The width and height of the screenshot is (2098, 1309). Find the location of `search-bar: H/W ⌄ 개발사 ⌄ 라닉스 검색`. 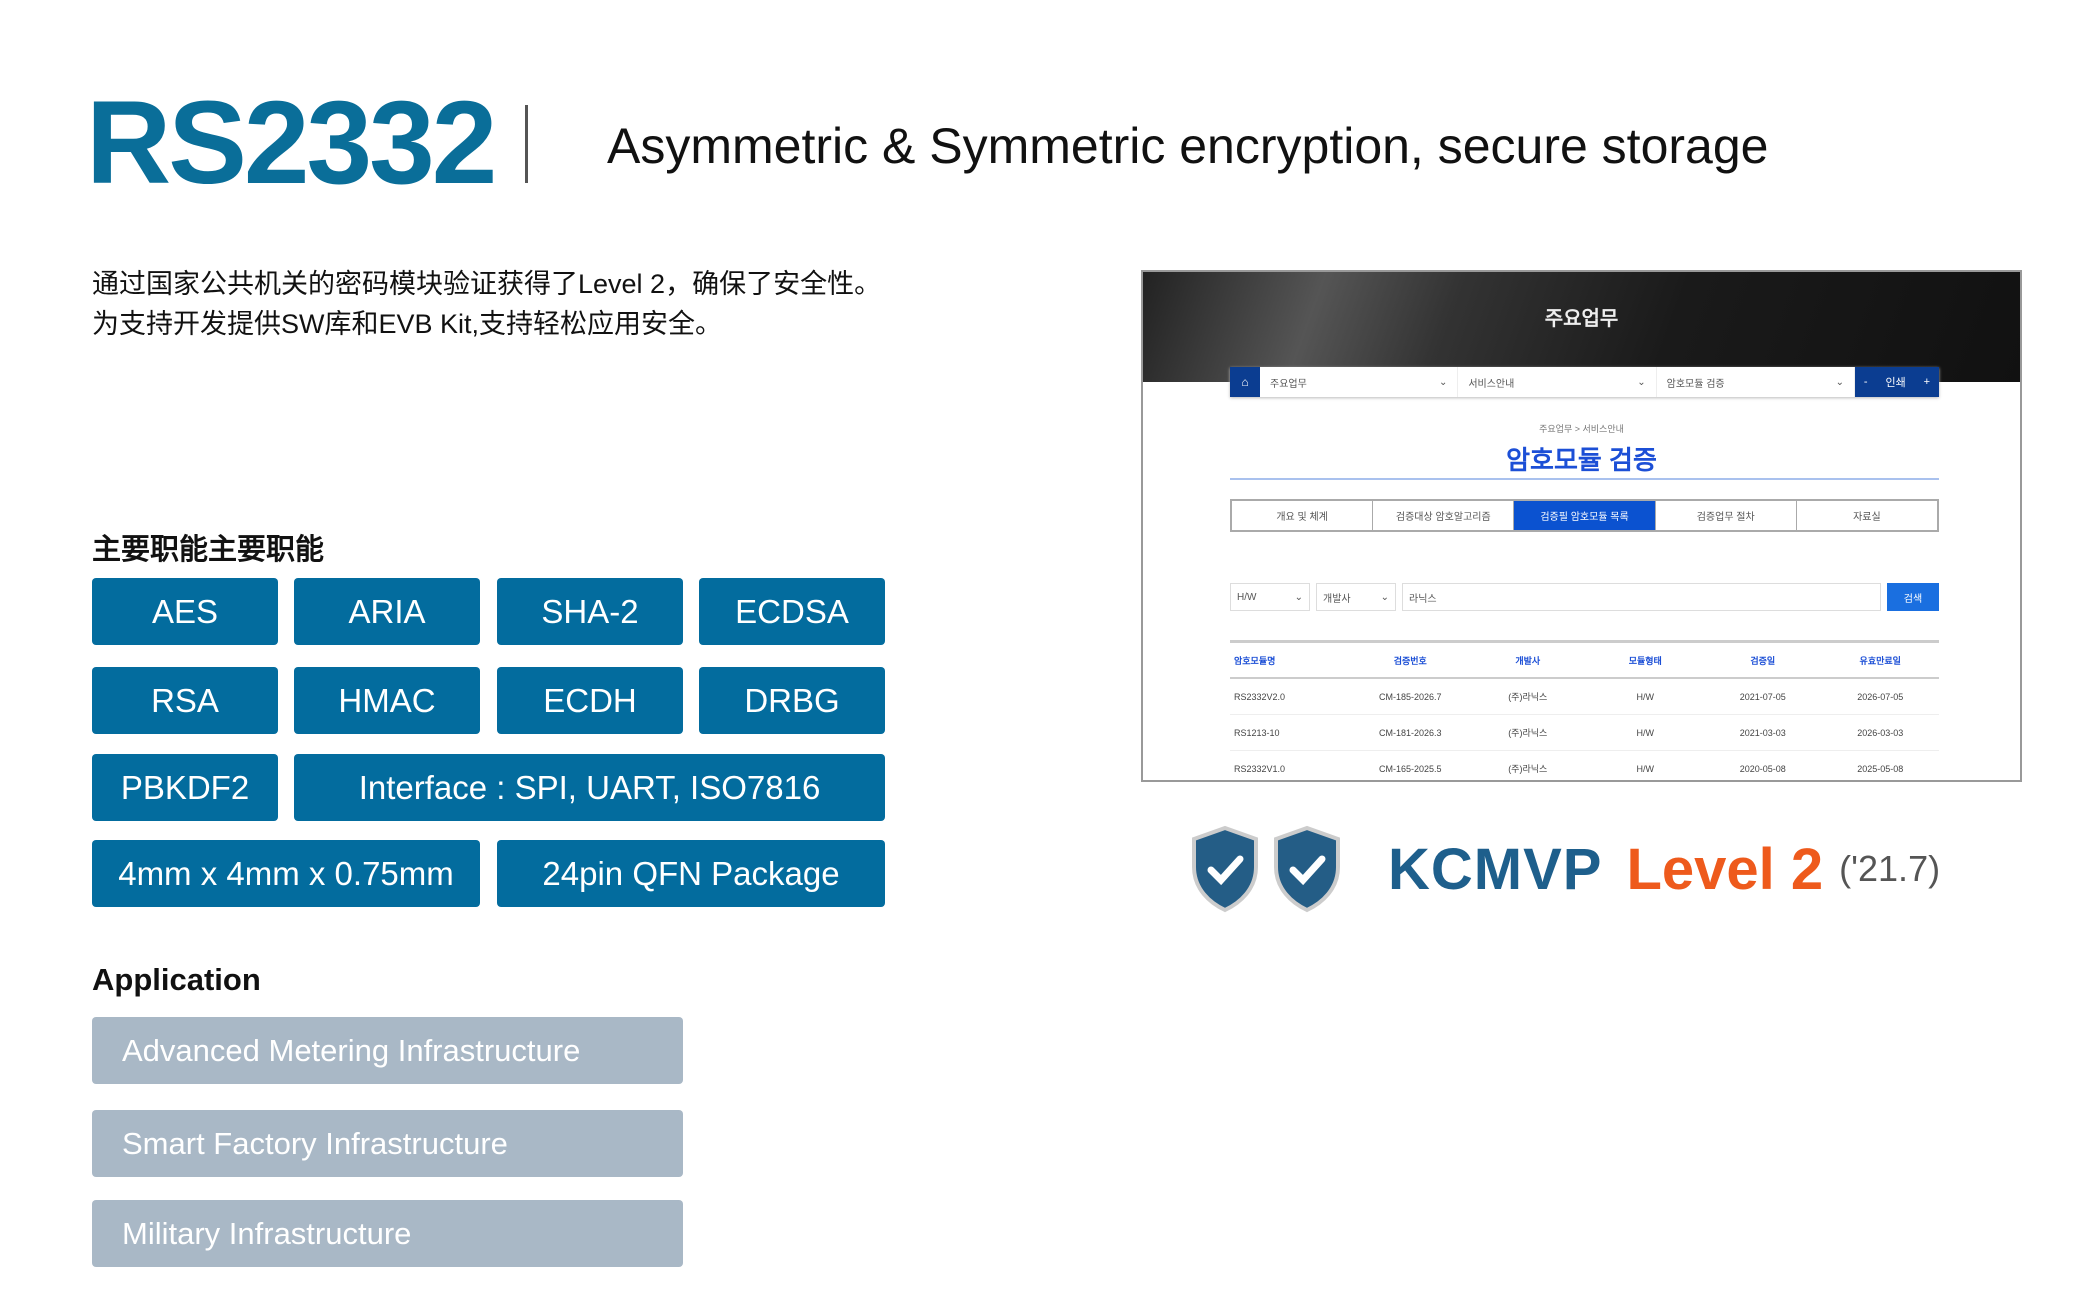

search-bar: H/W ⌄ 개발사 ⌄ 라닉스 검색 is located at coordinates (1584, 597).